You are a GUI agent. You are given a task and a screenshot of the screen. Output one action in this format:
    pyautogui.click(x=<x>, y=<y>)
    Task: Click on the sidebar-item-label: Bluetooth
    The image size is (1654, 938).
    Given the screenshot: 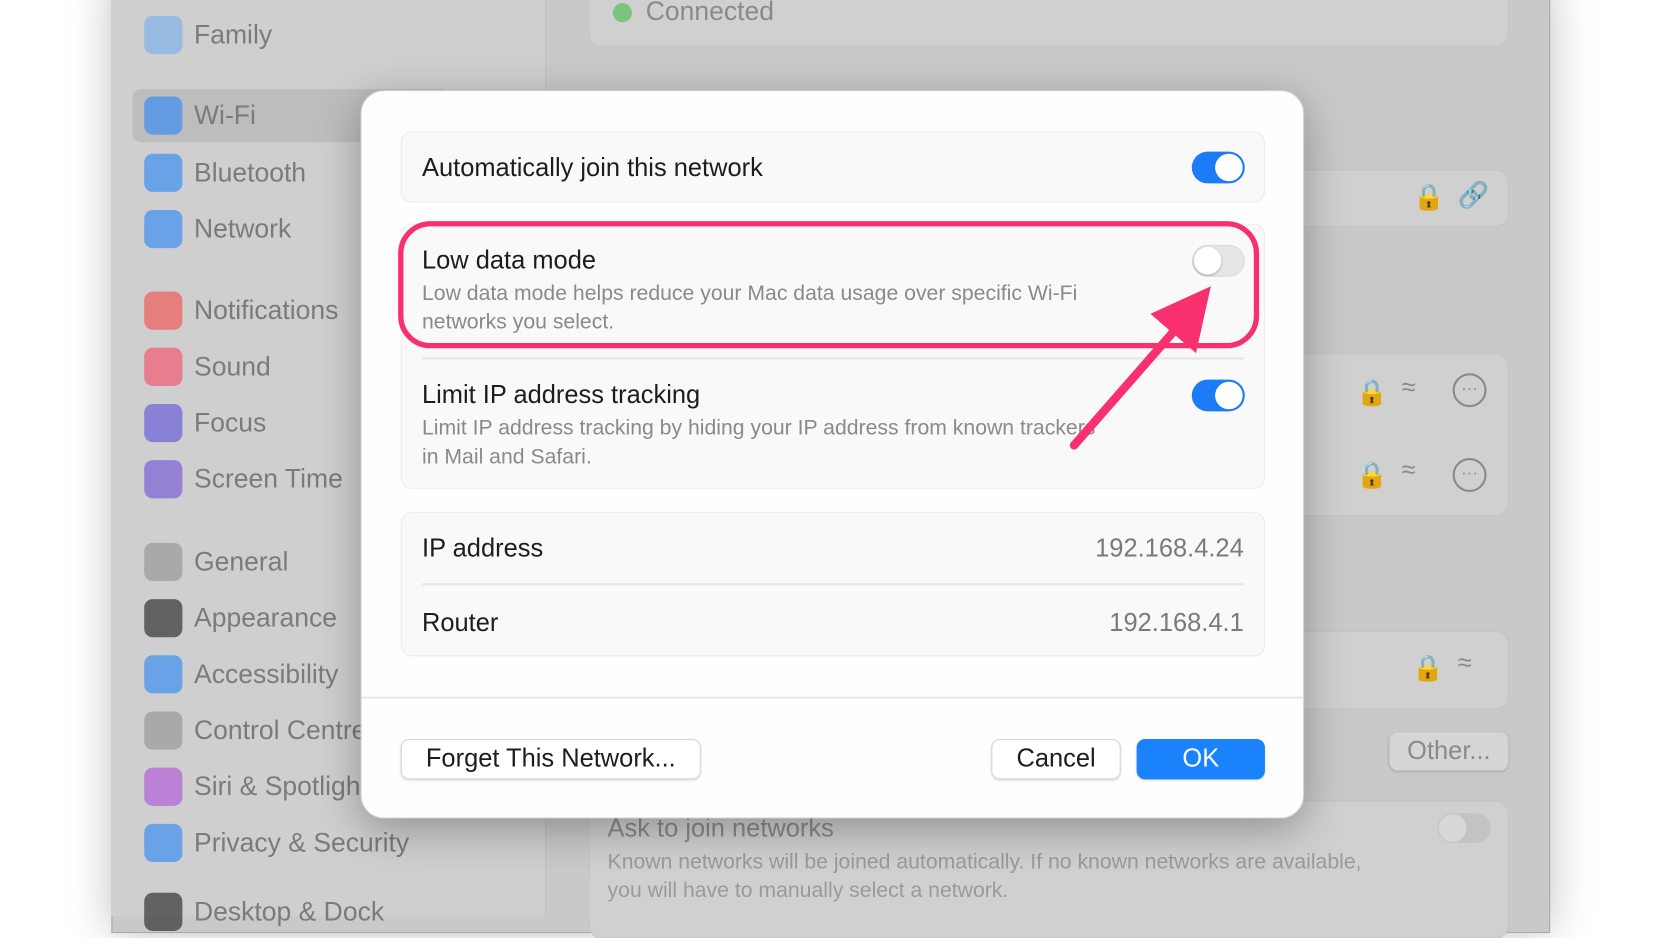 What is the action you would take?
    pyautogui.click(x=250, y=172)
    